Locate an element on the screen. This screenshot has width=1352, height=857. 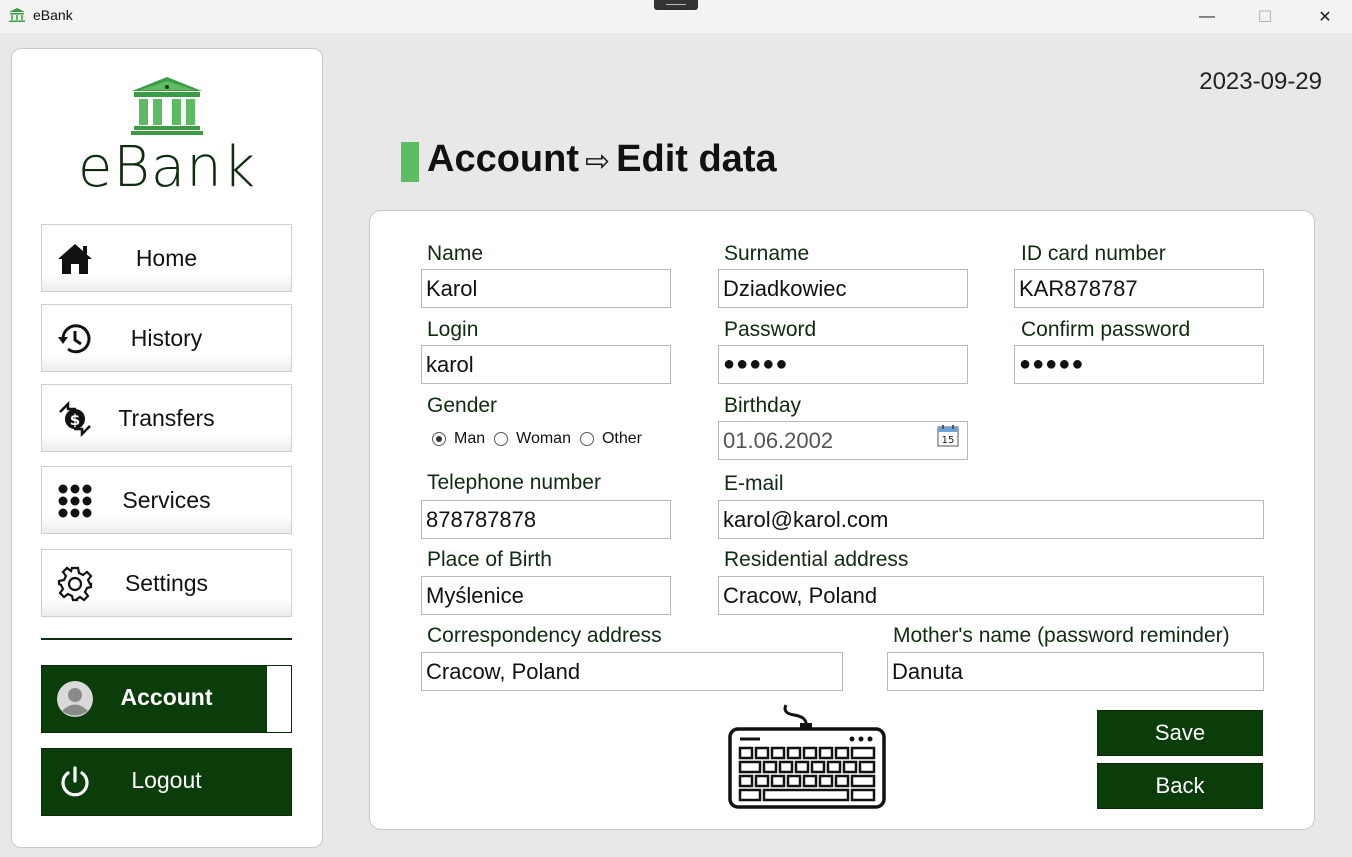
mothers-name-field: Danuta is located at coordinates (1075, 671).